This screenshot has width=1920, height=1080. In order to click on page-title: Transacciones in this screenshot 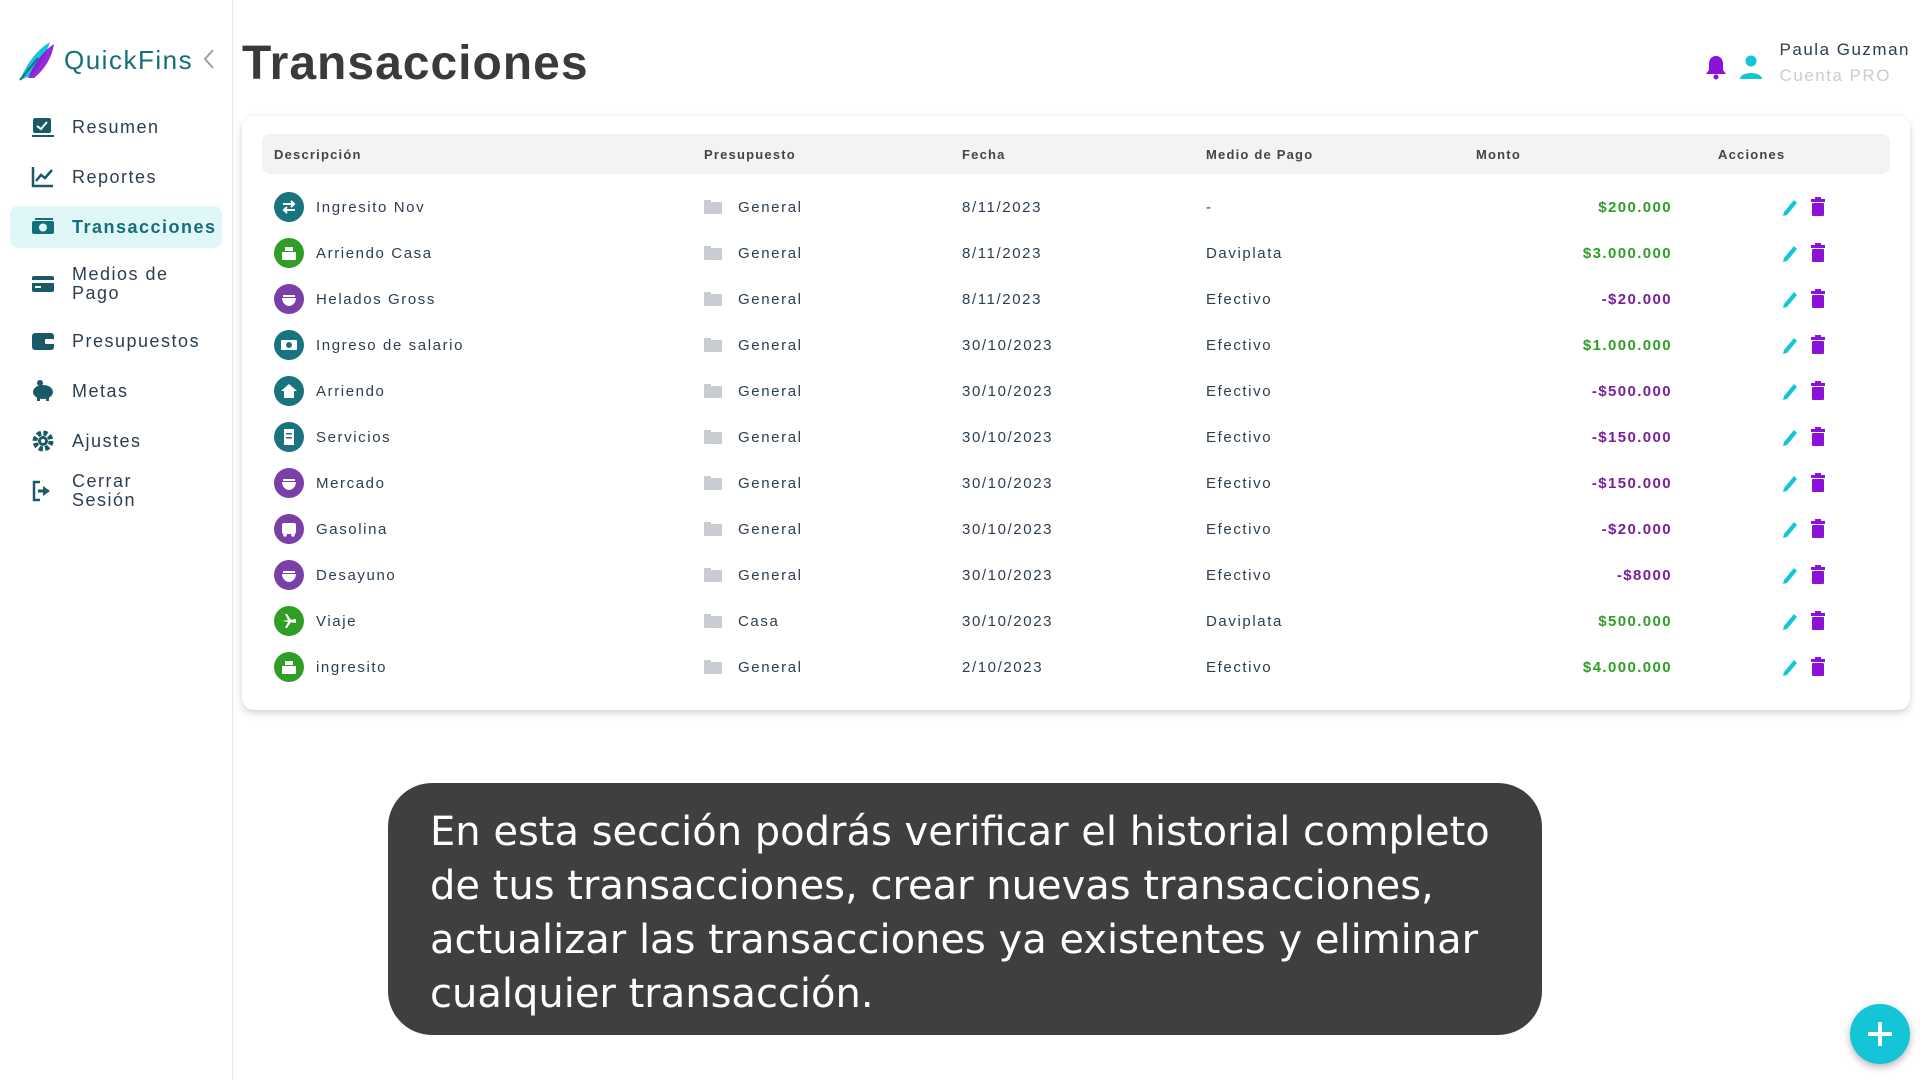, I will do `click(415, 63)`.